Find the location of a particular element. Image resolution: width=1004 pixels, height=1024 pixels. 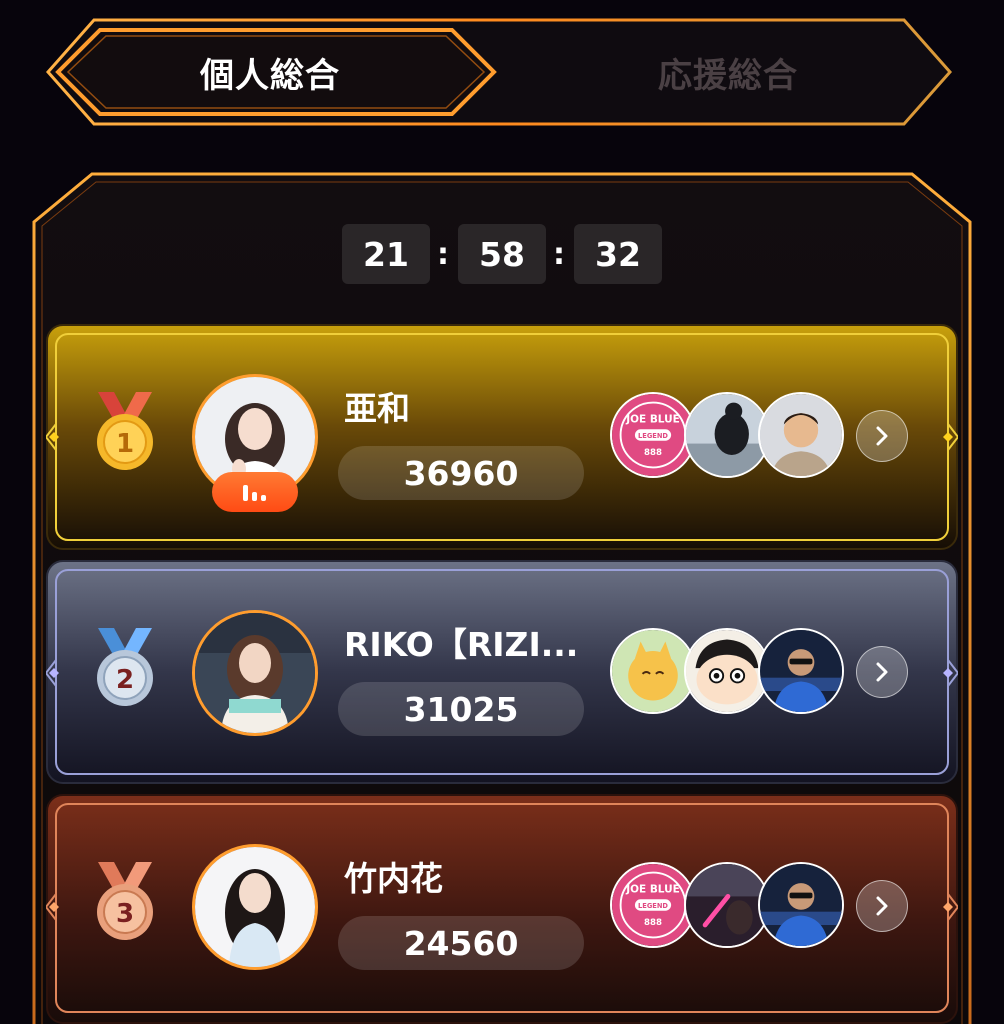

svg-text: 1 is located at coordinates (125, 444).